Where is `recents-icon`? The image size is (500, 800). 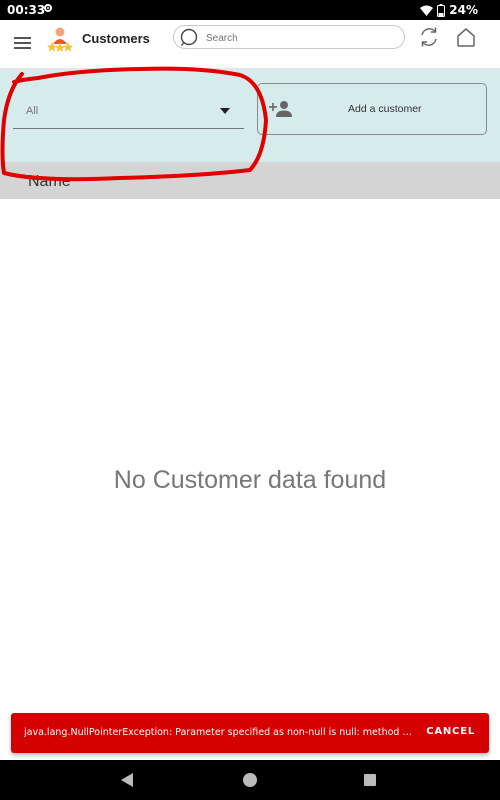
recents-icon is located at coordinates (370, 780).